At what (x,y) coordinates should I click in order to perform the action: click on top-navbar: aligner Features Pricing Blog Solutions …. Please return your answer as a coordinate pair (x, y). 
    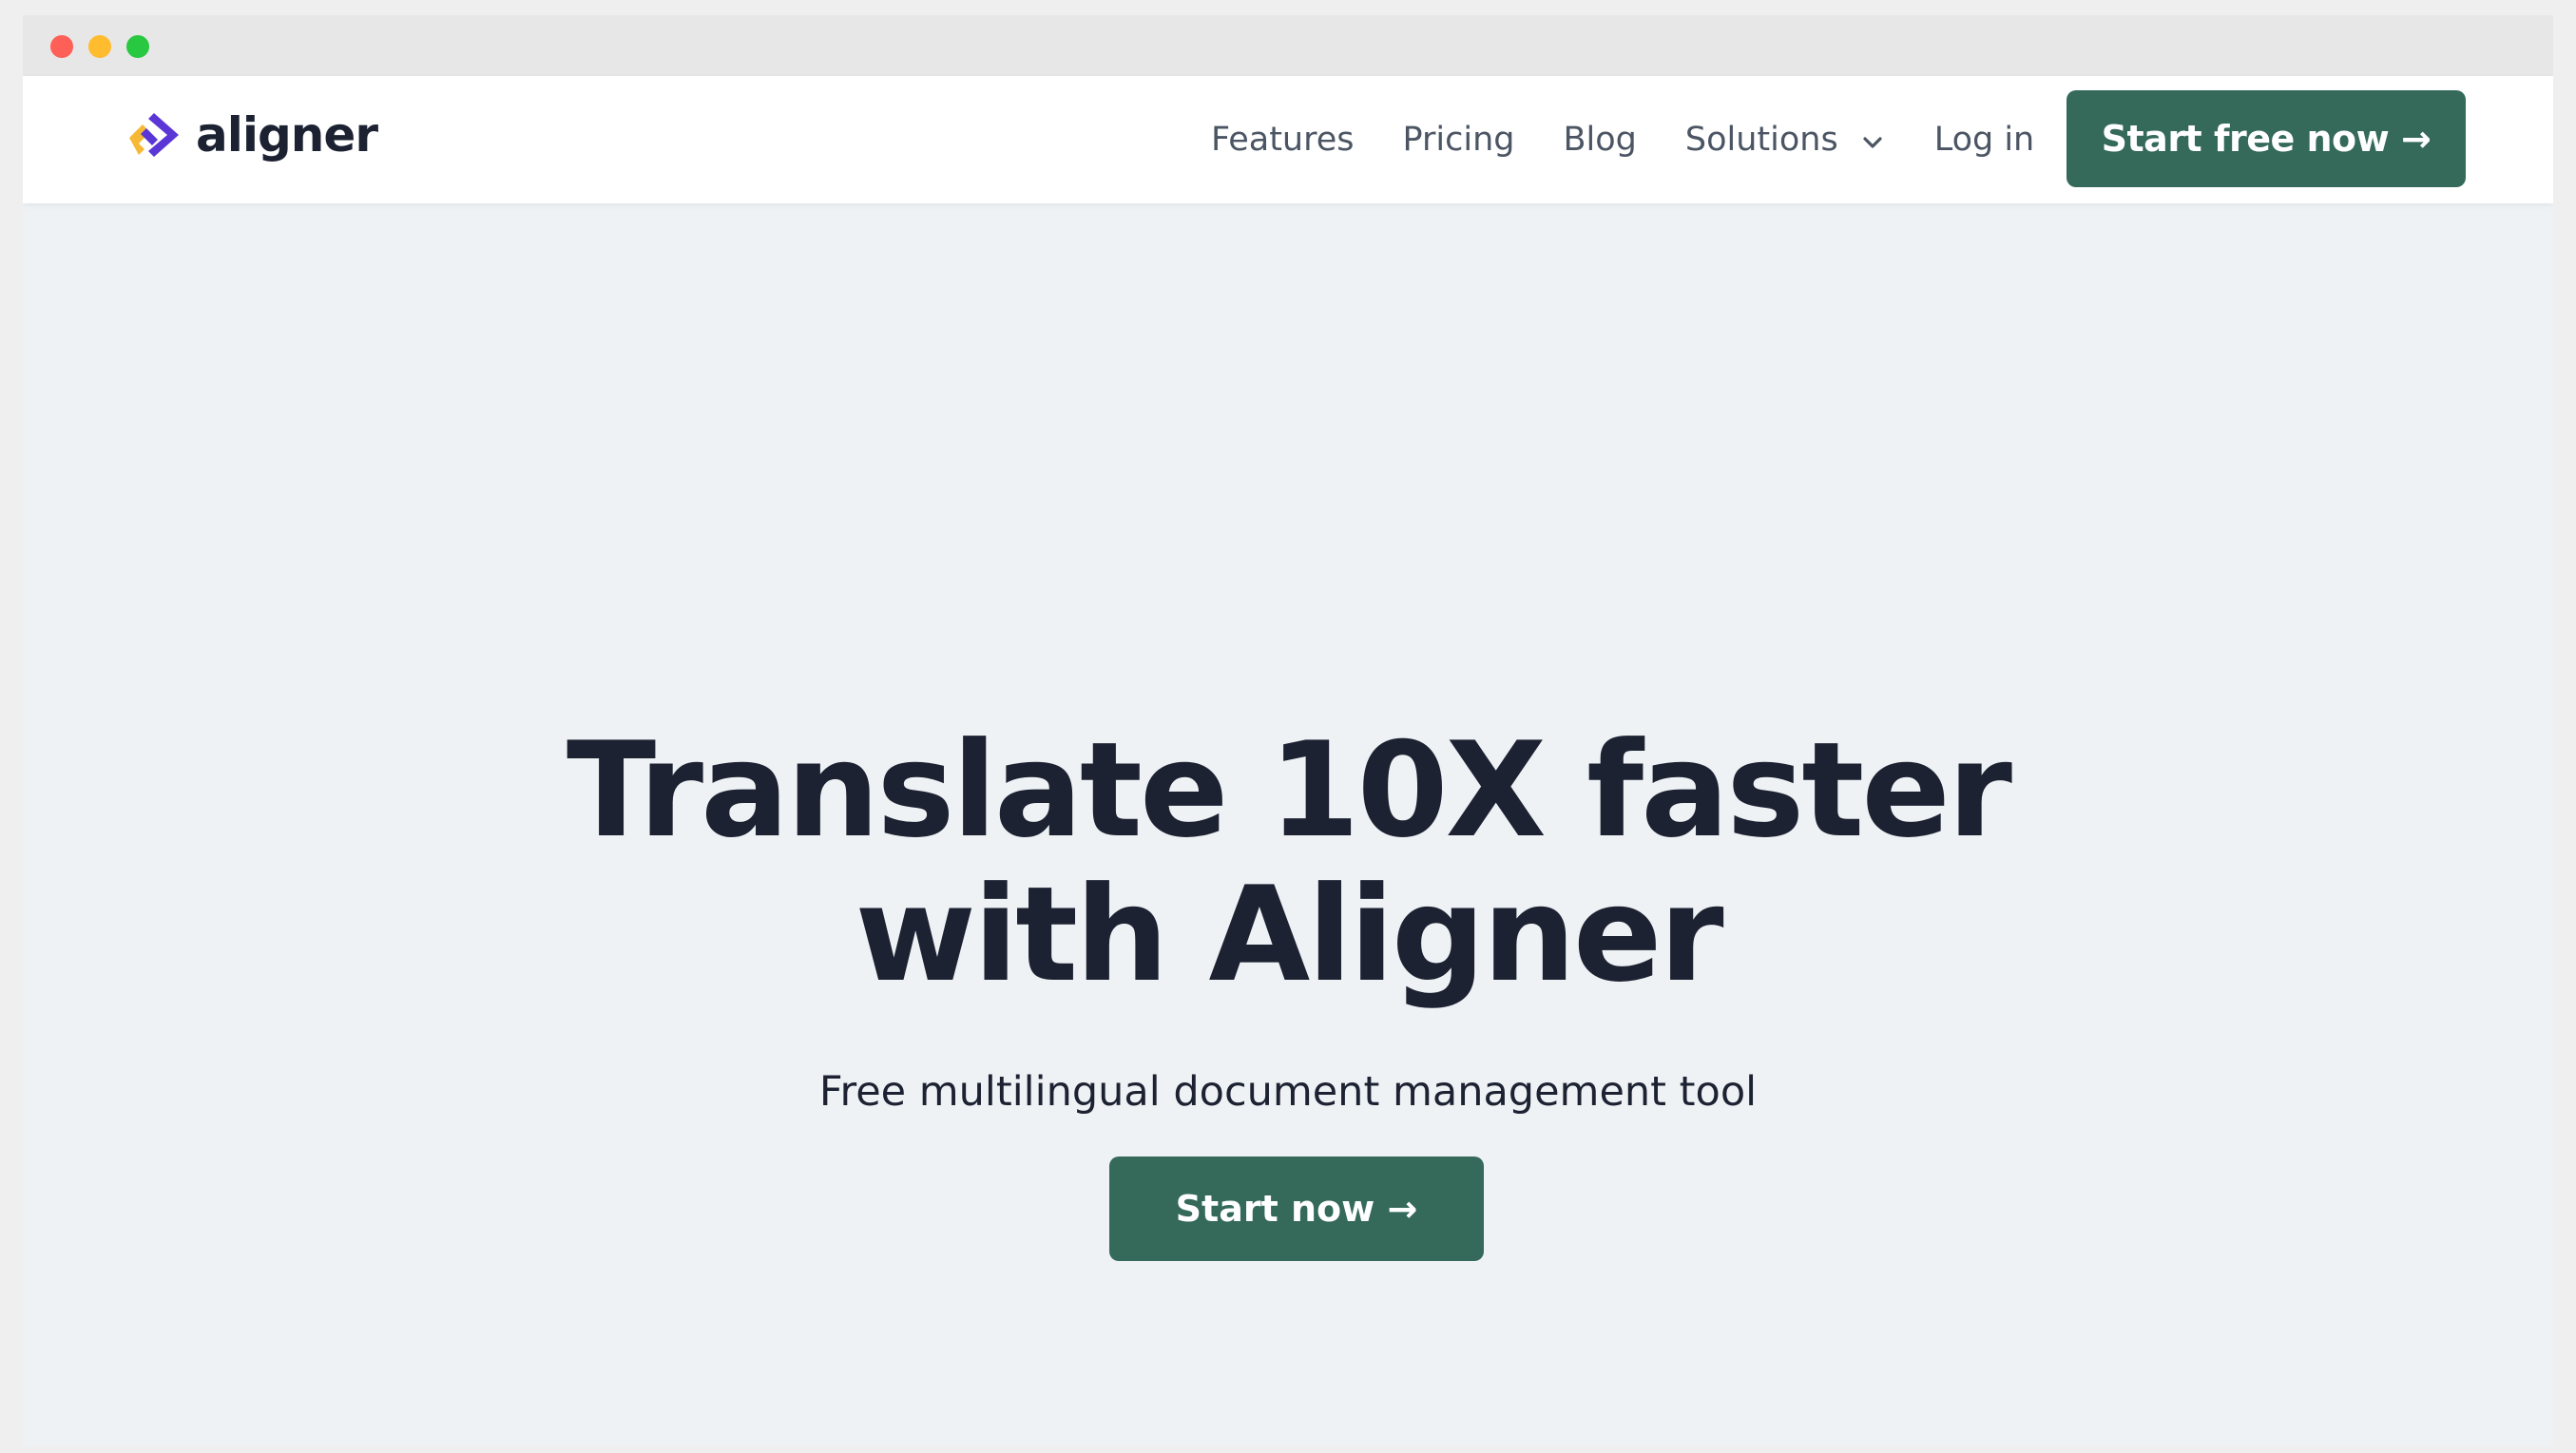
    Looking at the image, I should click on (1288, 139).